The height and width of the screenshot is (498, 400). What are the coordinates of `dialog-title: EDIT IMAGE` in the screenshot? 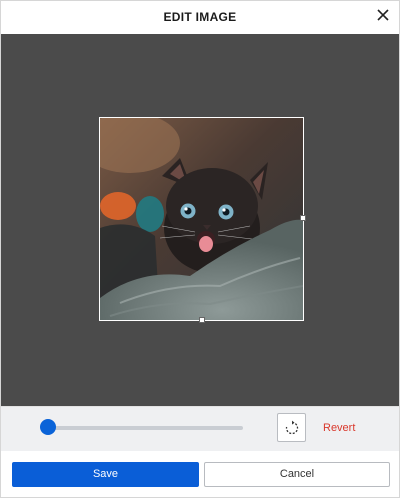 It's located at (200, 17).